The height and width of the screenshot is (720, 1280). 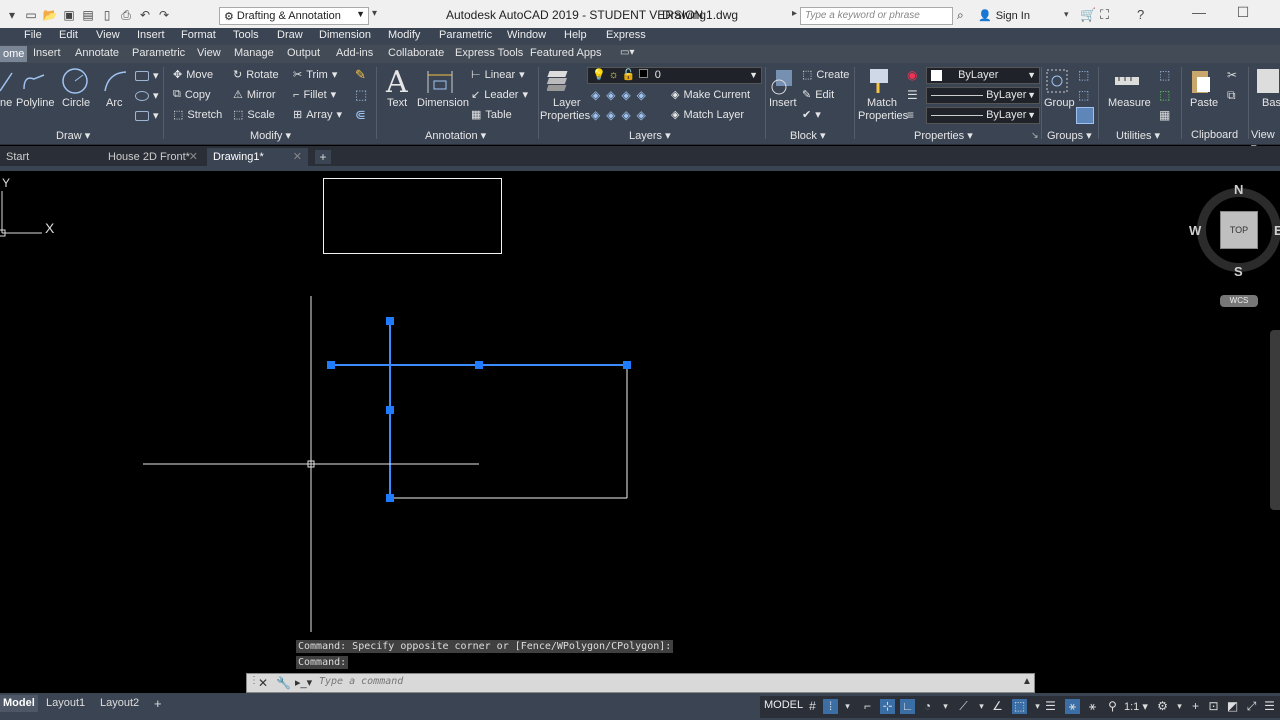 What do you see at coordinates (465, 35) in the screenshot?
I see `menu-parametric: Parametric` at bounding box center [465, 35].